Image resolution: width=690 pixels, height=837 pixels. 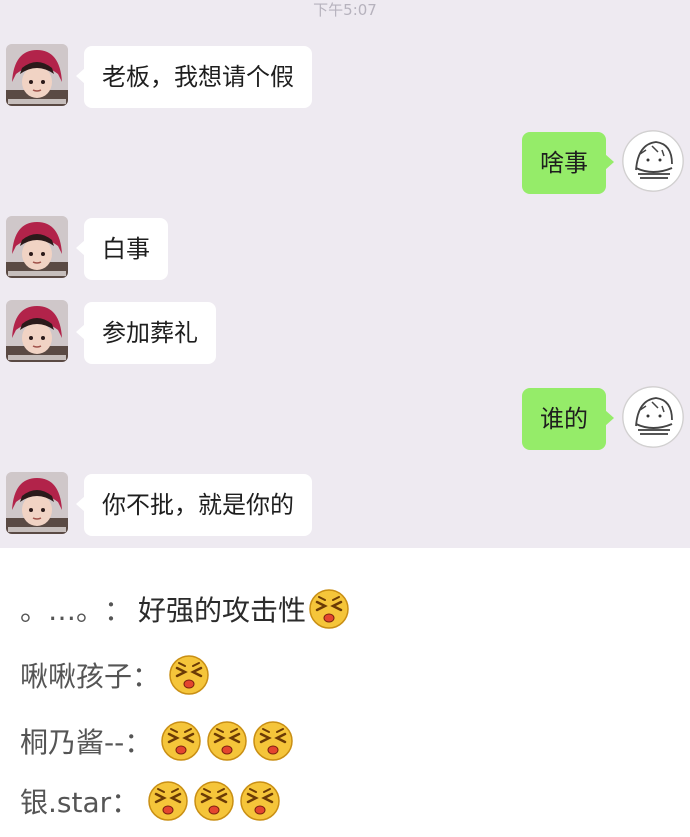 I want to click on message-bubble-left: 参加葬礼, so click(x=146, y=333).